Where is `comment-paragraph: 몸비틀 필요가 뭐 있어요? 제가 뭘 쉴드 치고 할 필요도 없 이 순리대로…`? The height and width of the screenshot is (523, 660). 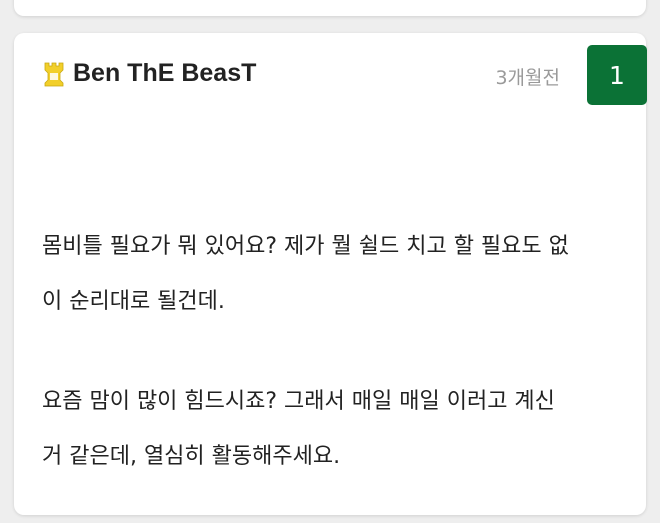
comment-paragraph: 몸비틀 필요가 뭐 있어요? 제가 뭘 쉴드 치고 할 필요도 없 이 순리대로… is located at coordinates (305, 274).